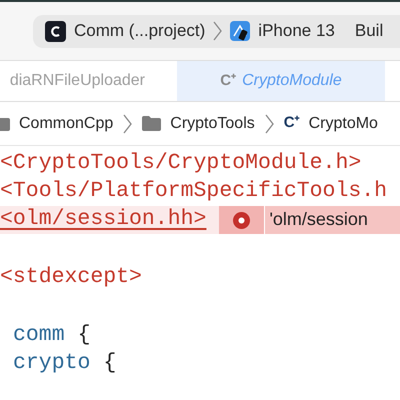  What do you see at coordinates (140, 31) in the screenshot?
I see `project-name: Comm (...project)` at bounding box center [140, 31].